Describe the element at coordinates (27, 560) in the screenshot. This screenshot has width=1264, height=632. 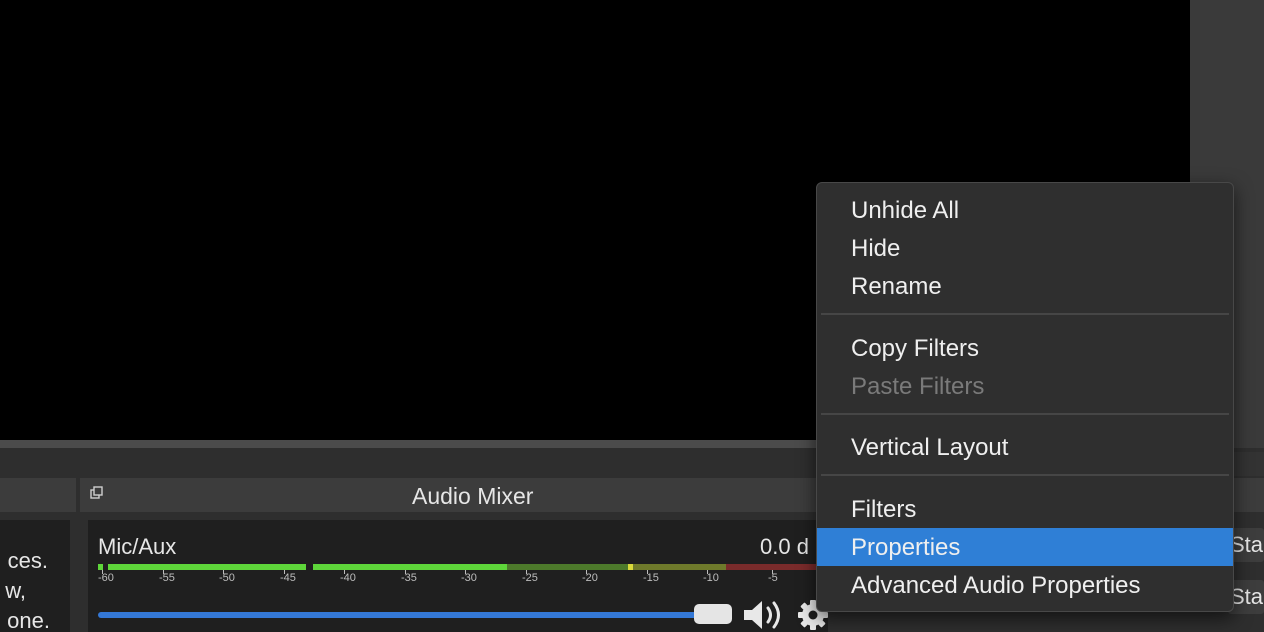
I see `left-dock-text-1: ces.` at that location.